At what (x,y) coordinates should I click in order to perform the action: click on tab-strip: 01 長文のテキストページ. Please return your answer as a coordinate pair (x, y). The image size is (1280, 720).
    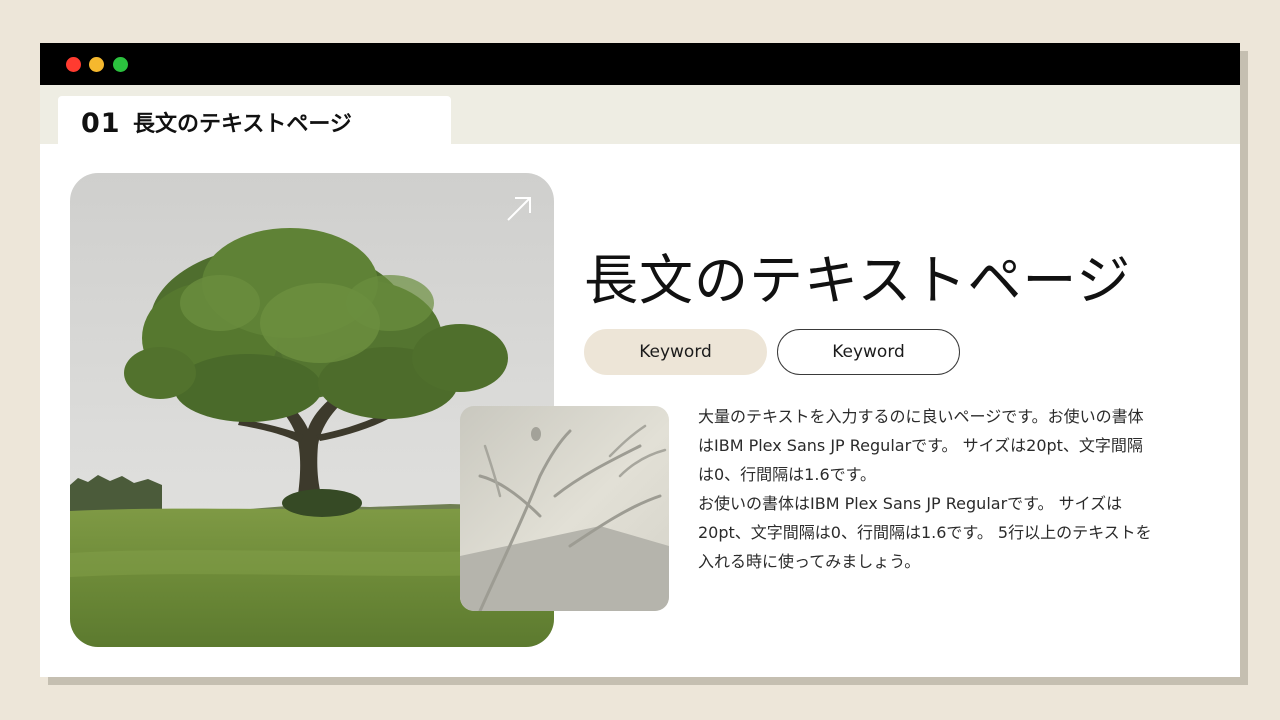
    Looking at the image, I should click on (640, 114).